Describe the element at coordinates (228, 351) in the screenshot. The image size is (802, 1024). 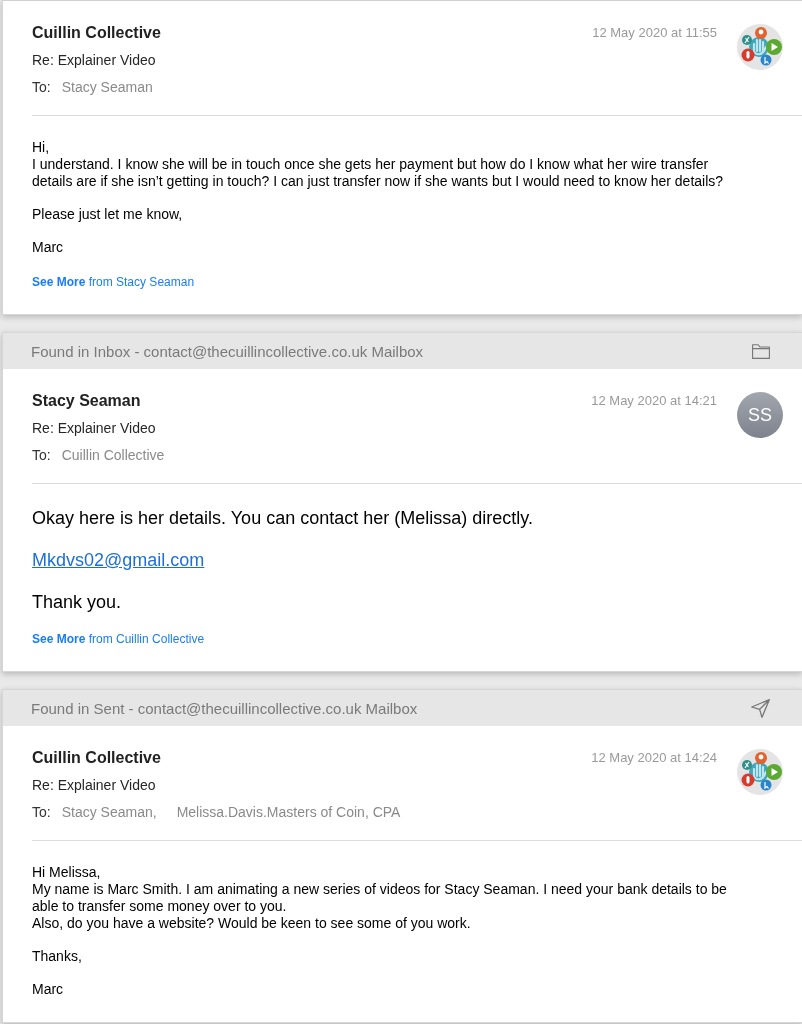
I see `found-in-label: Found in Inbox - contact@thecuillincollective.co.uk Mailbox` at that location.